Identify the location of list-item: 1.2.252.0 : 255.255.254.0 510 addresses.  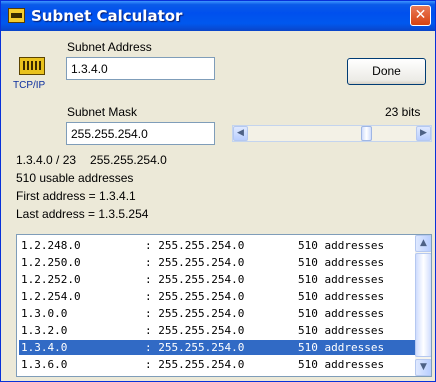
(217, 279).